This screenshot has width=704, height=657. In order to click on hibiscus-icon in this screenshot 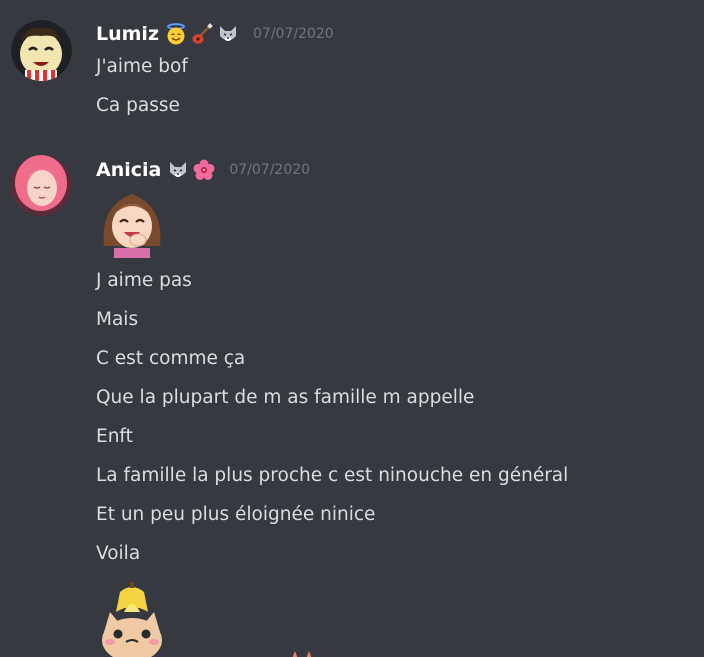, I will do `click(204, 169)`.